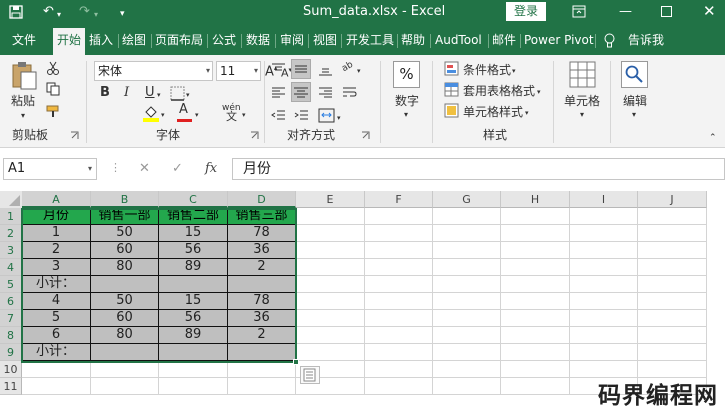 The image size is (725, 410). I want to click on orientation-dropdown-icon: ▾, so click(359, 71).